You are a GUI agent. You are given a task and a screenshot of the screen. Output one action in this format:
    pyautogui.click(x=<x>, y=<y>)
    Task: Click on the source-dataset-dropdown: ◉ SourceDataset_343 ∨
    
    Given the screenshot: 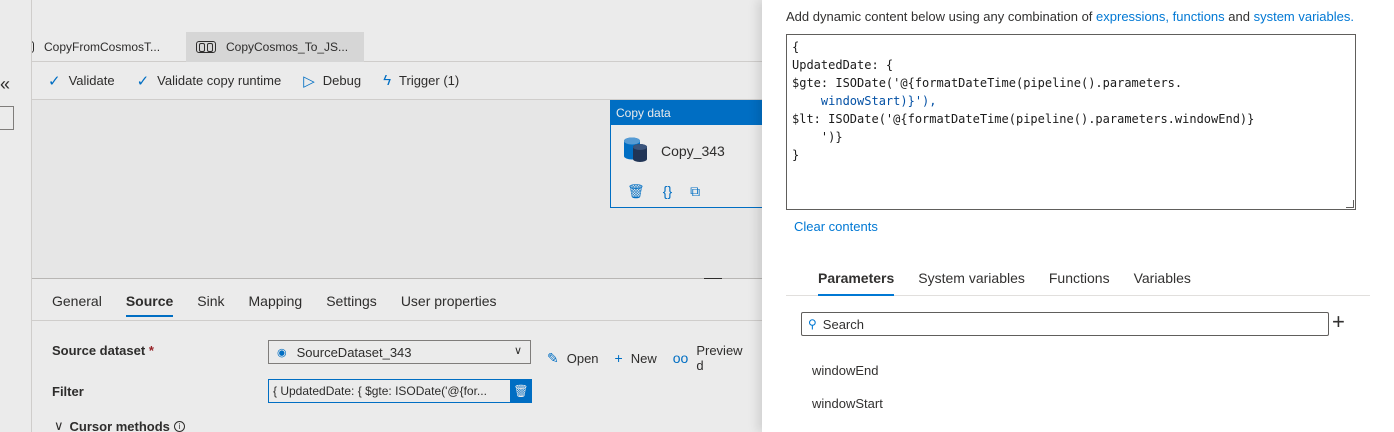 What is the action you would take?
    pyautogui.click(x=399, y=352)
    